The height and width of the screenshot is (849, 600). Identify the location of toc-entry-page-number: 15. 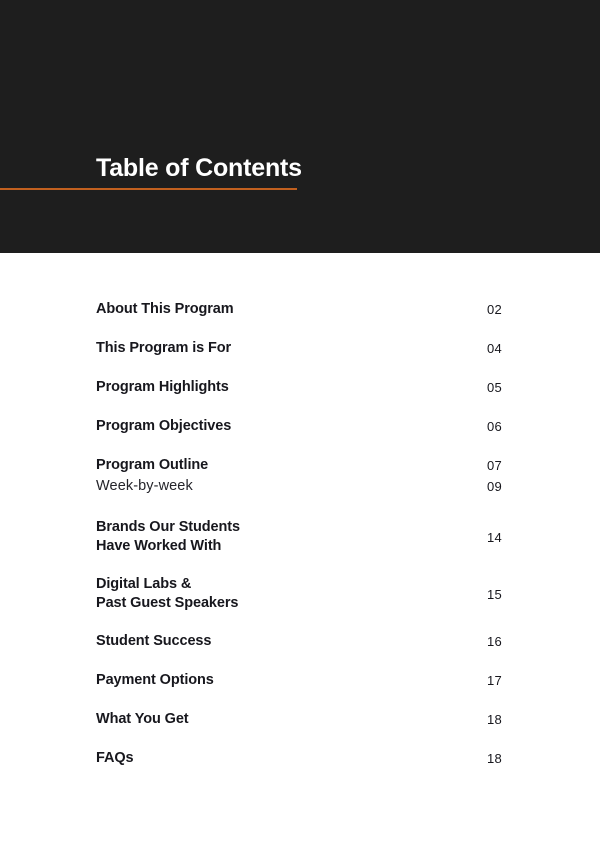
(494, 594).